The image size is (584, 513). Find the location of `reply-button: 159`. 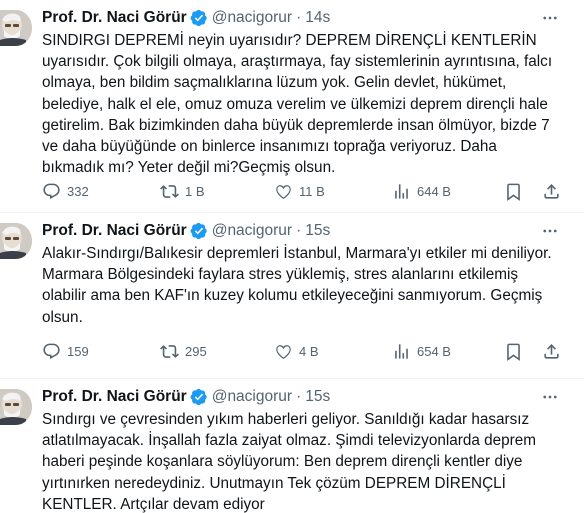

reply-button: 159 is located at coordinates (101, 351).